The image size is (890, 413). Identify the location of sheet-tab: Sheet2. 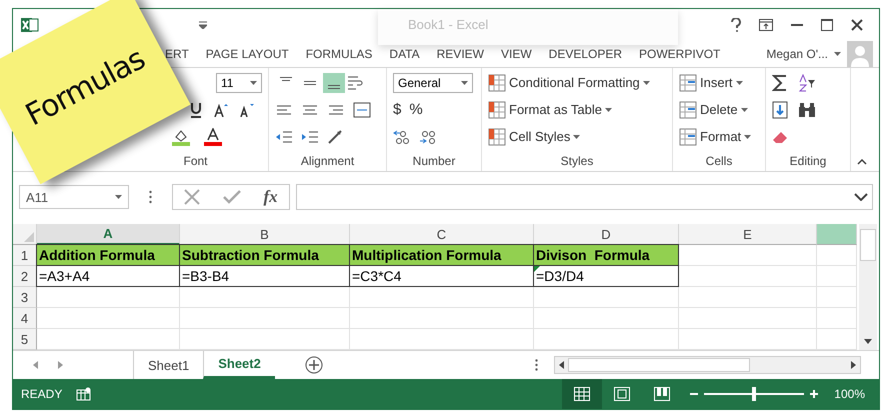
(239, 365).